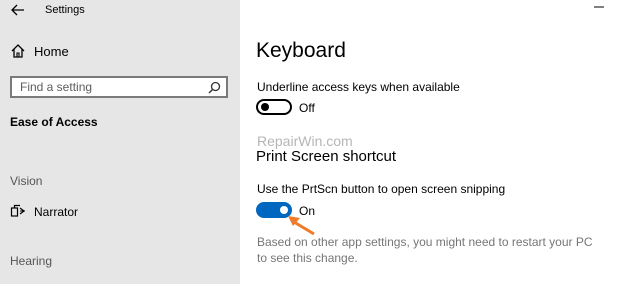 The width and height of the screenshot is (620, 284). What do you see at coordinates (51, 51) in the screenshot?
I see `sidebar-item-label: Home` at bounding box center [51, 51].